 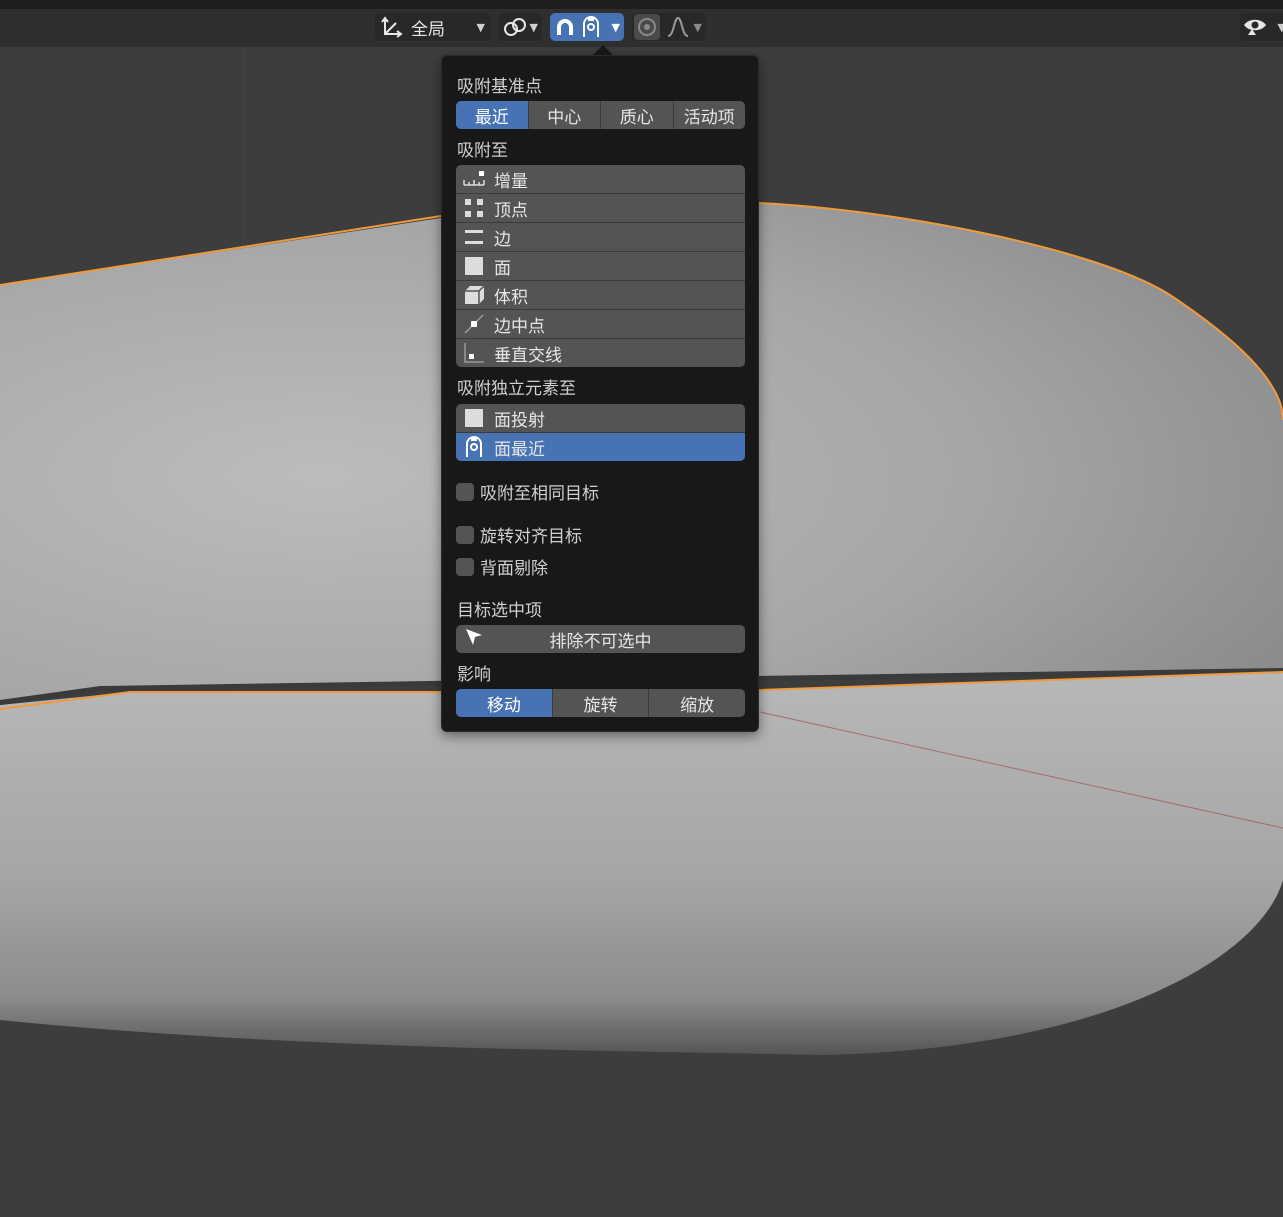 I want to click on vertex-icon, so click(x=474, y=208).